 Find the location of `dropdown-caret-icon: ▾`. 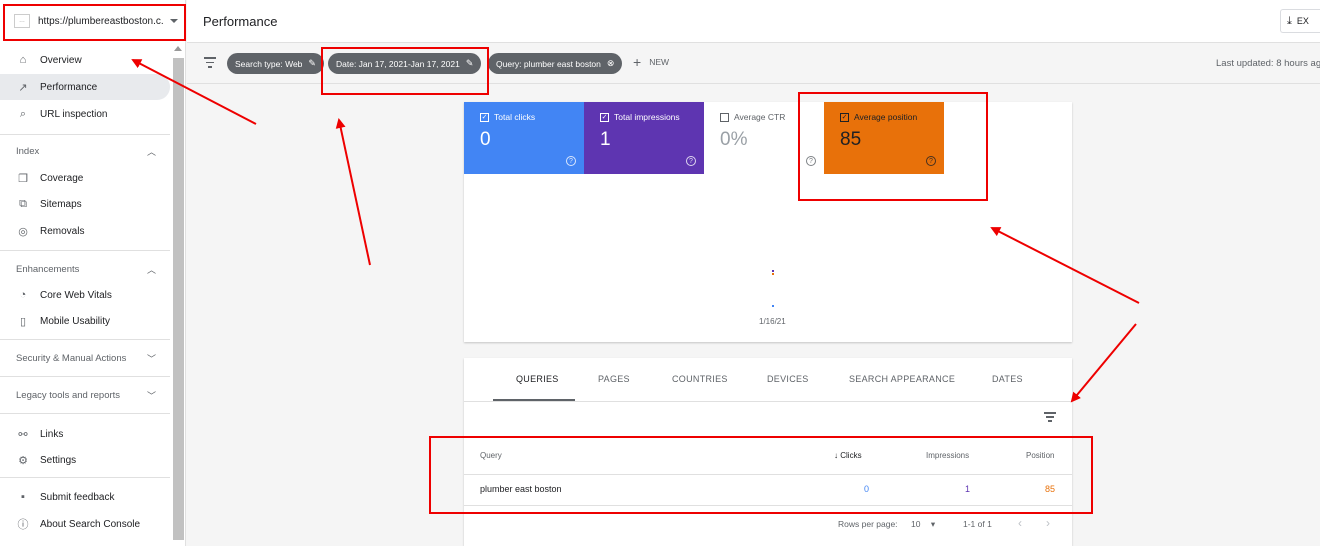

dropdown-caret-icon: ▾ is located at coordinates (933, 524).